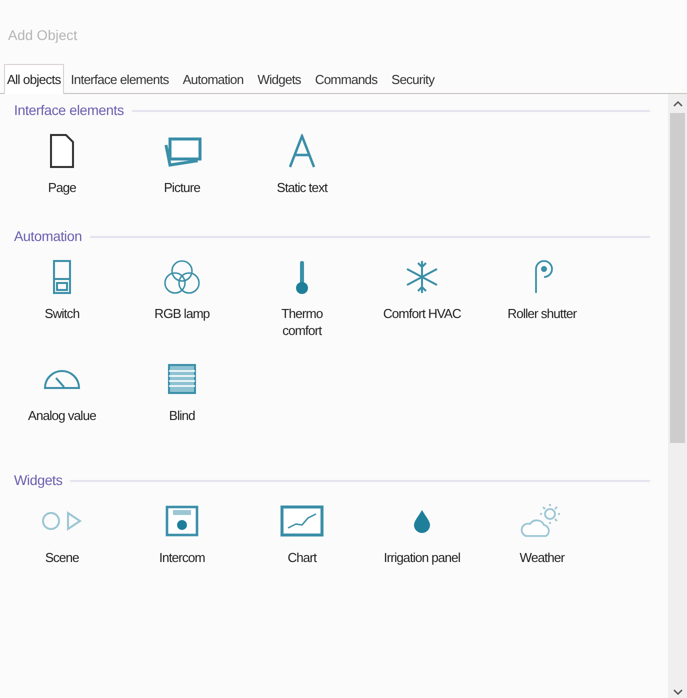 This screenshot has width=687, height=698. I want to click on object-label: Chart, so click(302, 557).